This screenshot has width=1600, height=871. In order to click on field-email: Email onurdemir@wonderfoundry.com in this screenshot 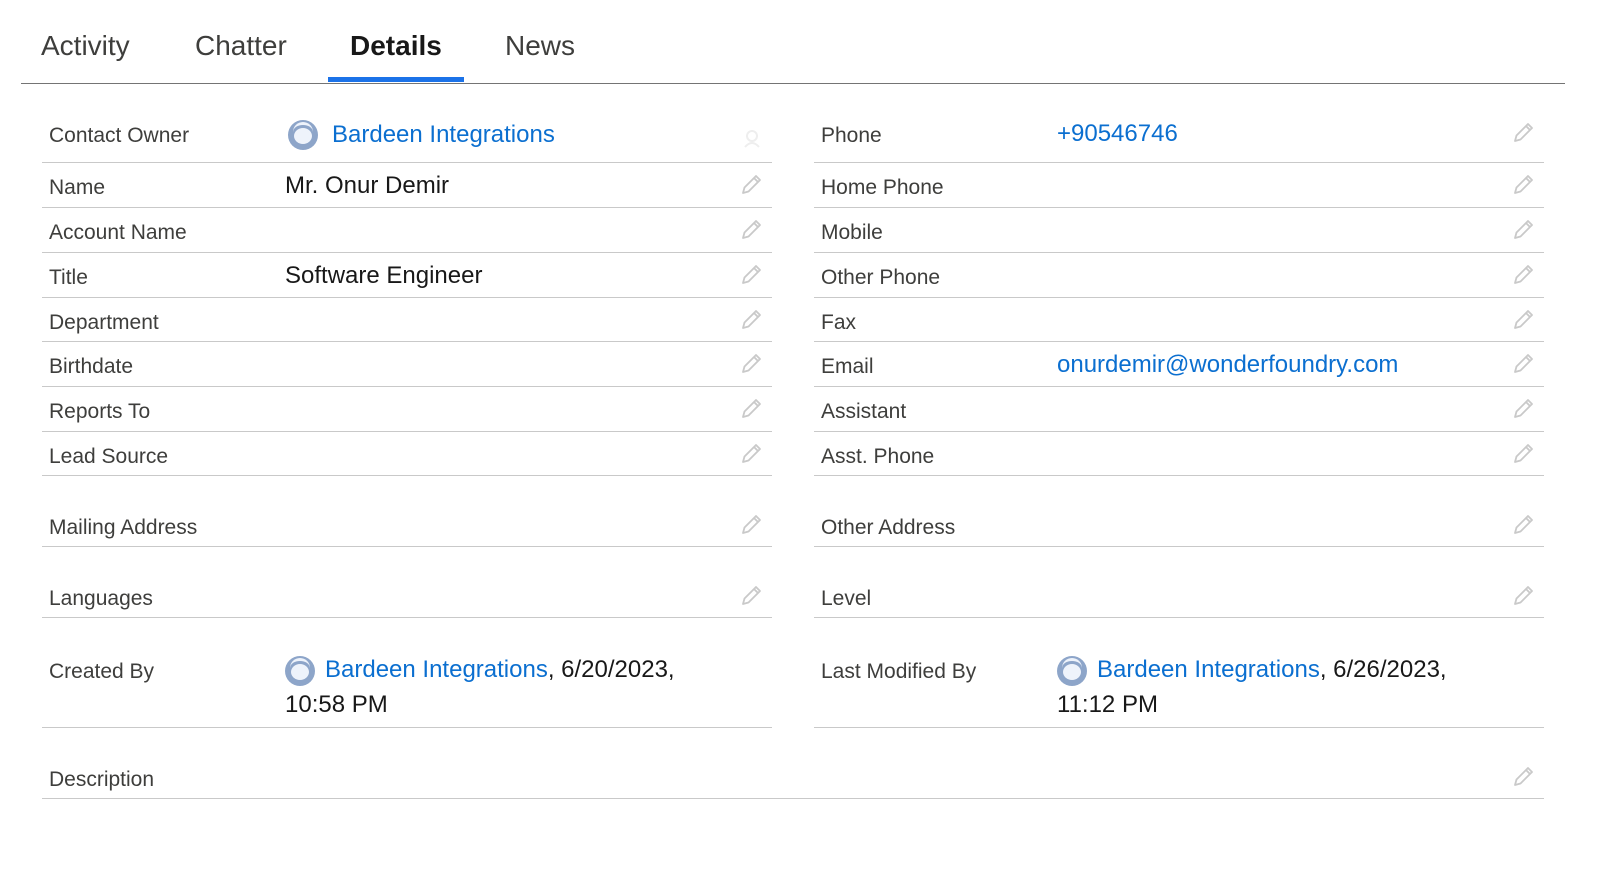, I will do `click(1179, 364)`.